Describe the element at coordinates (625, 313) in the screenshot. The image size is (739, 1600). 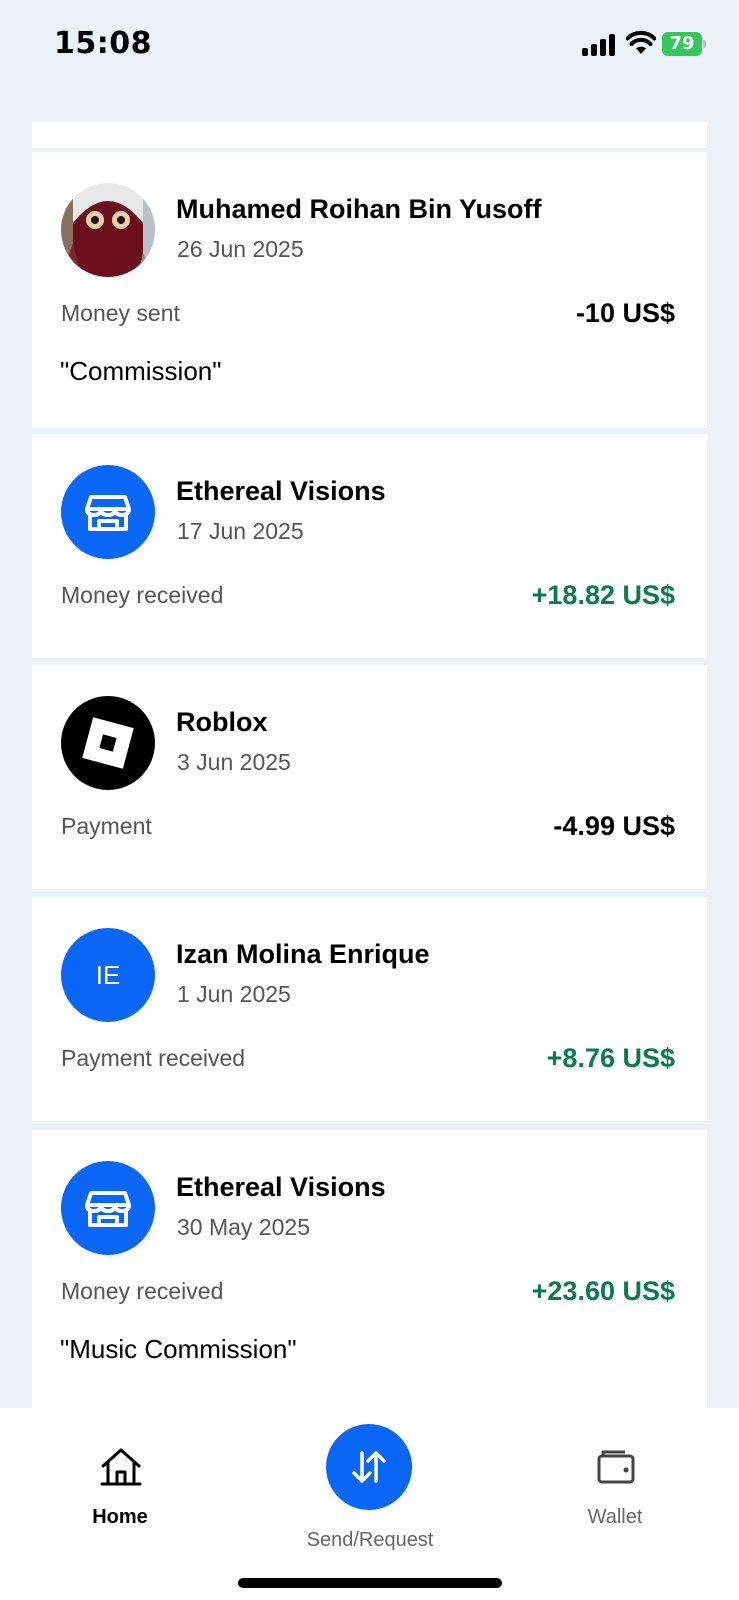
I see `transaction-amount: -10 US$` at that location.